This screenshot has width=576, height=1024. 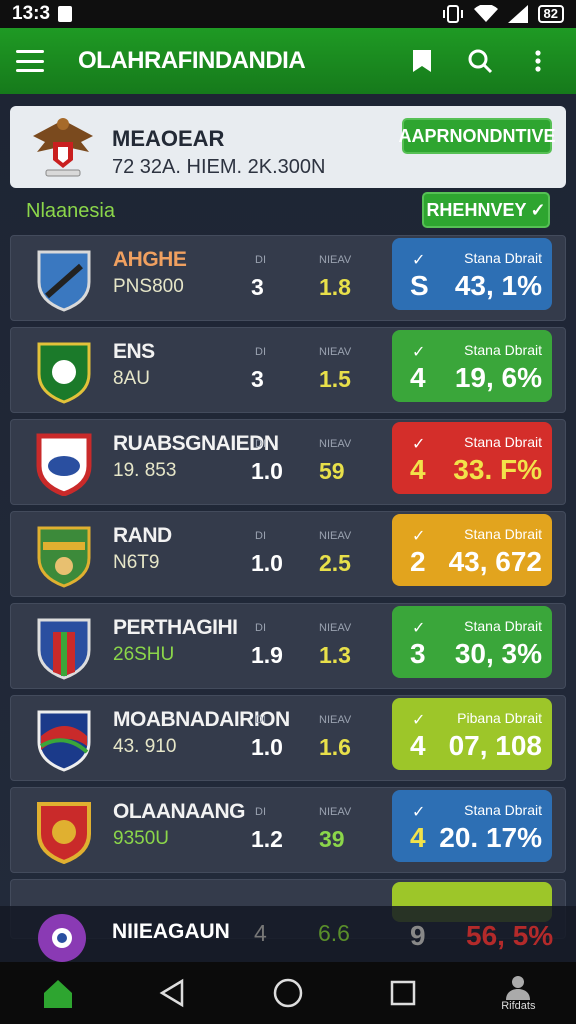 I want to click on pill-label: Pibana Dbrait, so click(x=499, y=718).